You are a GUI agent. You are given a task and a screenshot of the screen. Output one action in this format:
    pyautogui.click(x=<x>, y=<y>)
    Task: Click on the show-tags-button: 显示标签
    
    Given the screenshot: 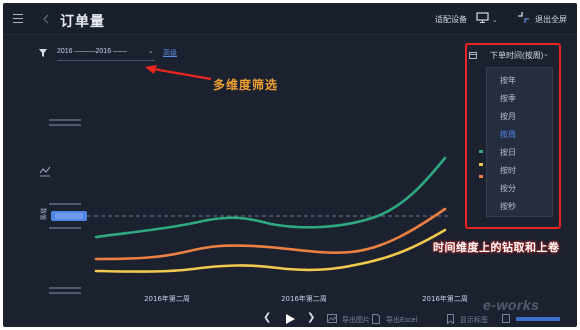 What is the action you would take?
    pyautogui.click(x=474, y=320)
    